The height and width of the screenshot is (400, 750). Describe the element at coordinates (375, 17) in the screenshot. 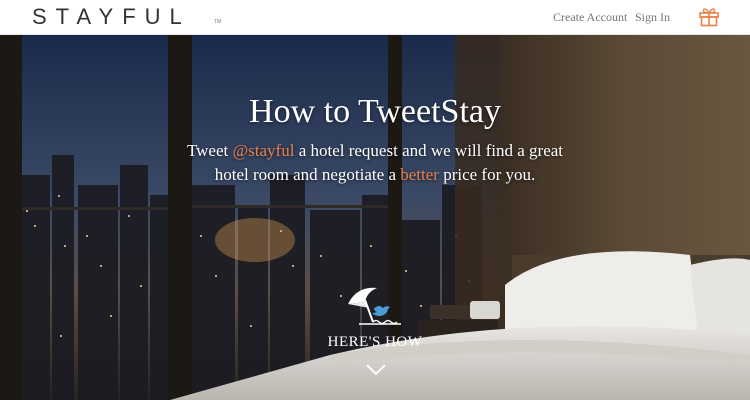

I see `top-header: STAYFUL TM Create Account Sign In` at that location.